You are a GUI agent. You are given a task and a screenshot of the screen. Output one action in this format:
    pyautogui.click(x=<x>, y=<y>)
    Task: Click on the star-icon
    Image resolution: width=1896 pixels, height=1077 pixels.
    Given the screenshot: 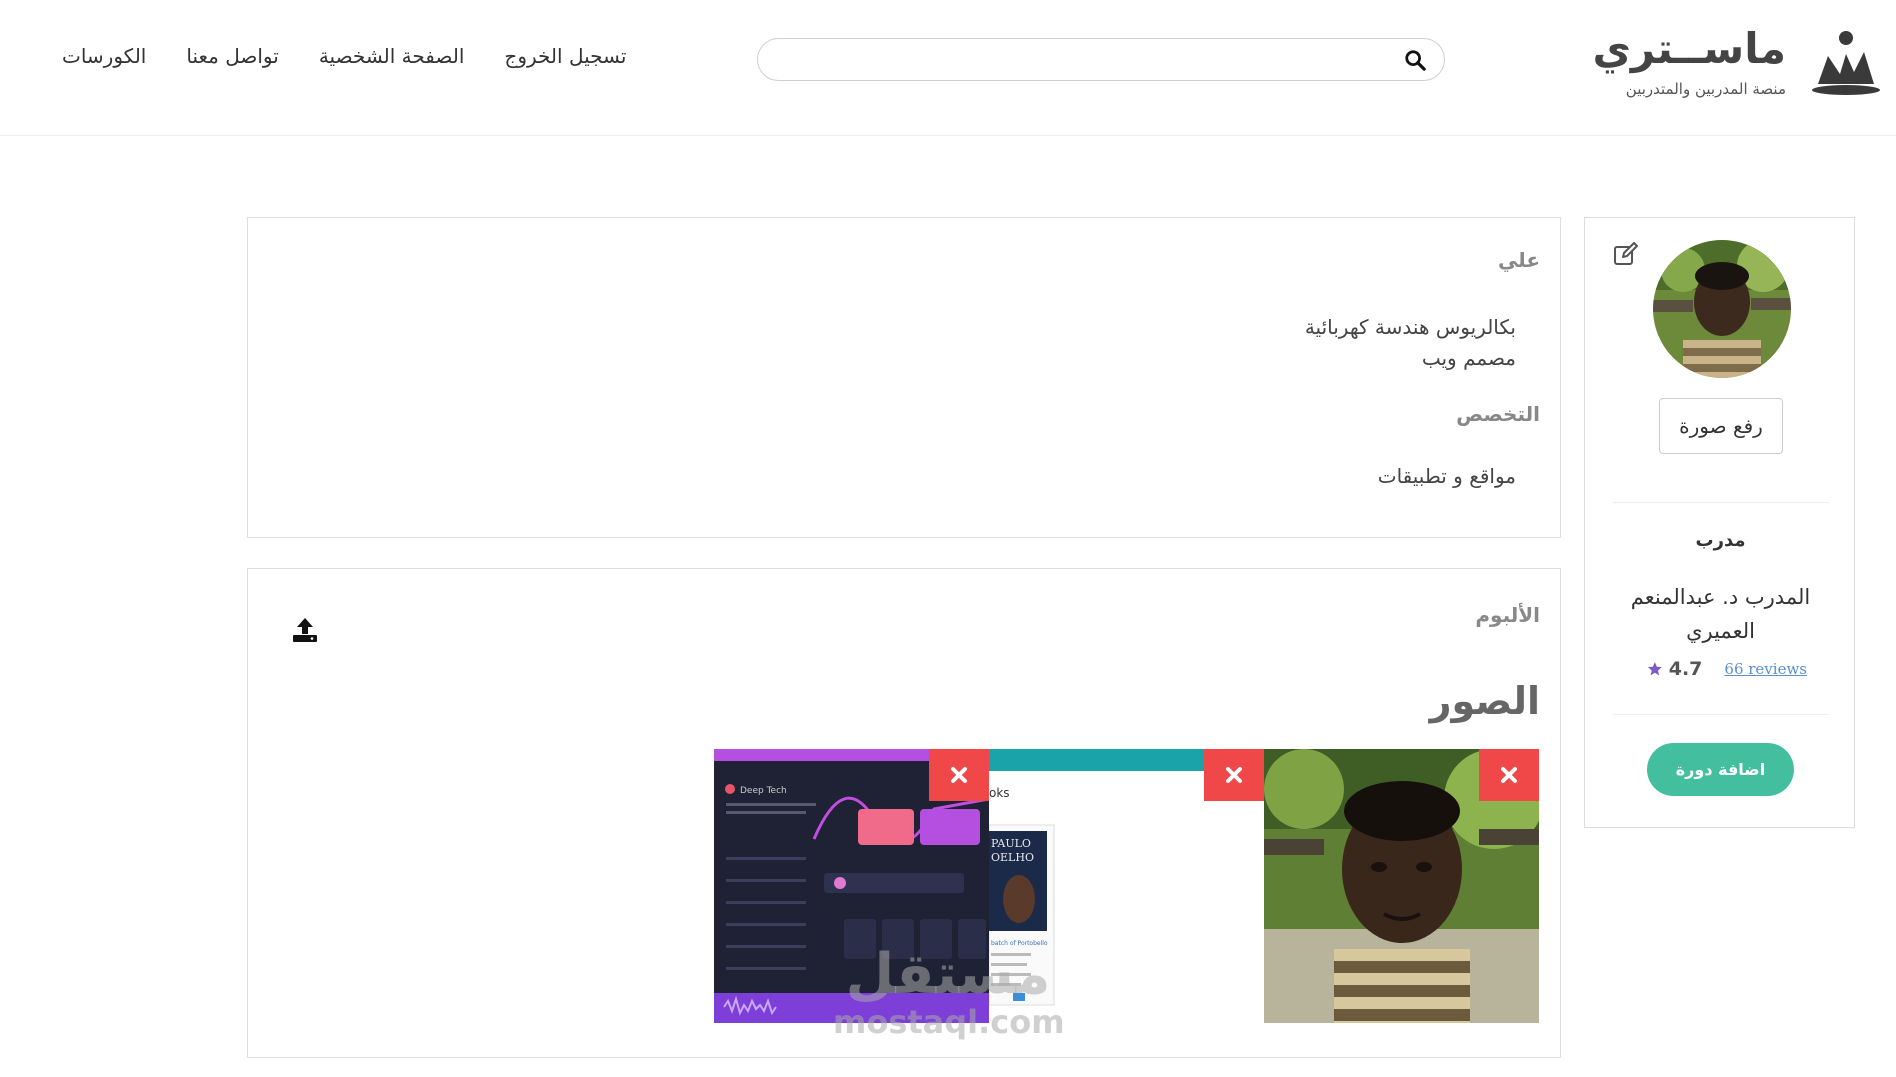 What is the action you would take?
    pyautogui.click(x=1654, y=669)
    